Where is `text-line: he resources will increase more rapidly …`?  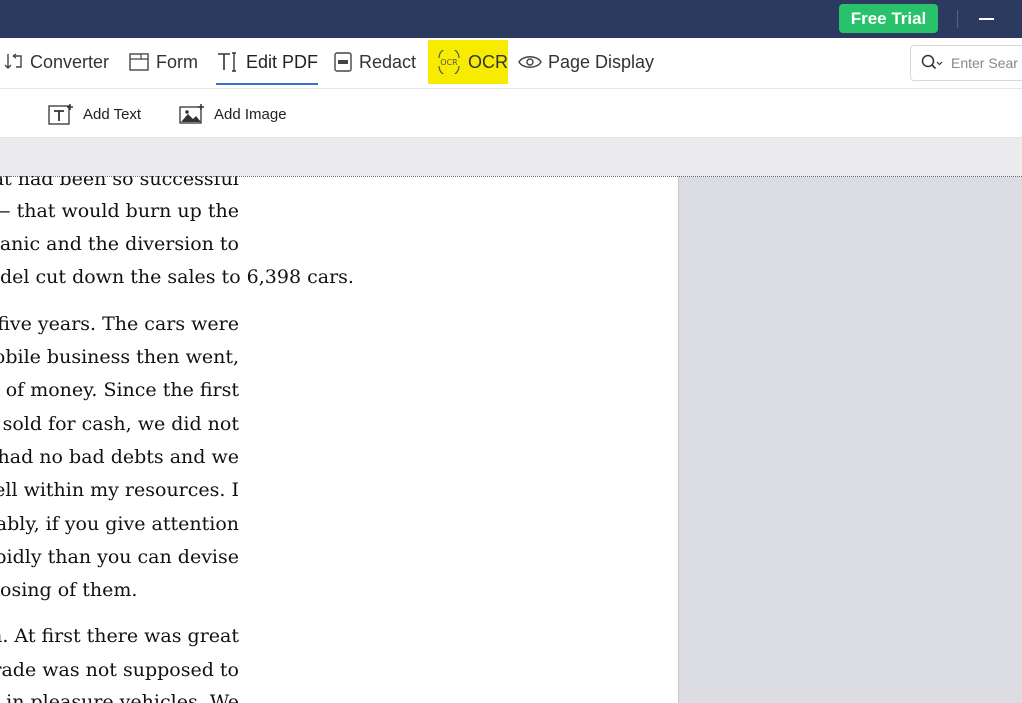 text-line: he resources will increase more rapidly … is located at coordinates (119, 557).